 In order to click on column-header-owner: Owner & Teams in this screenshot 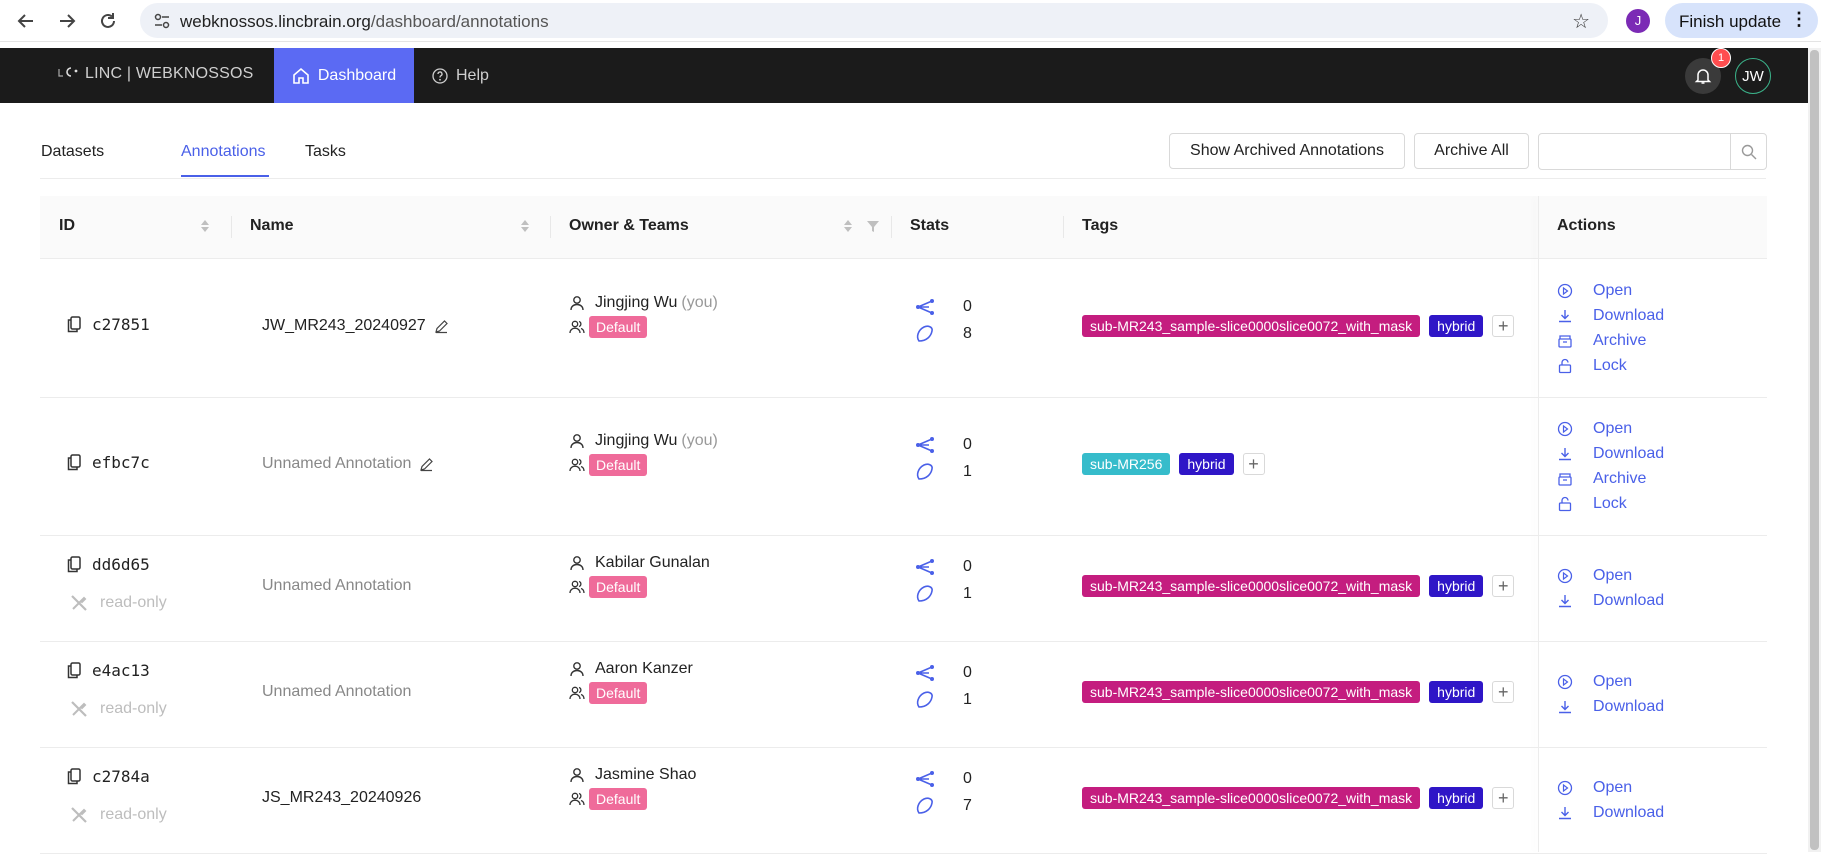, I will do `click(629, 226)`.